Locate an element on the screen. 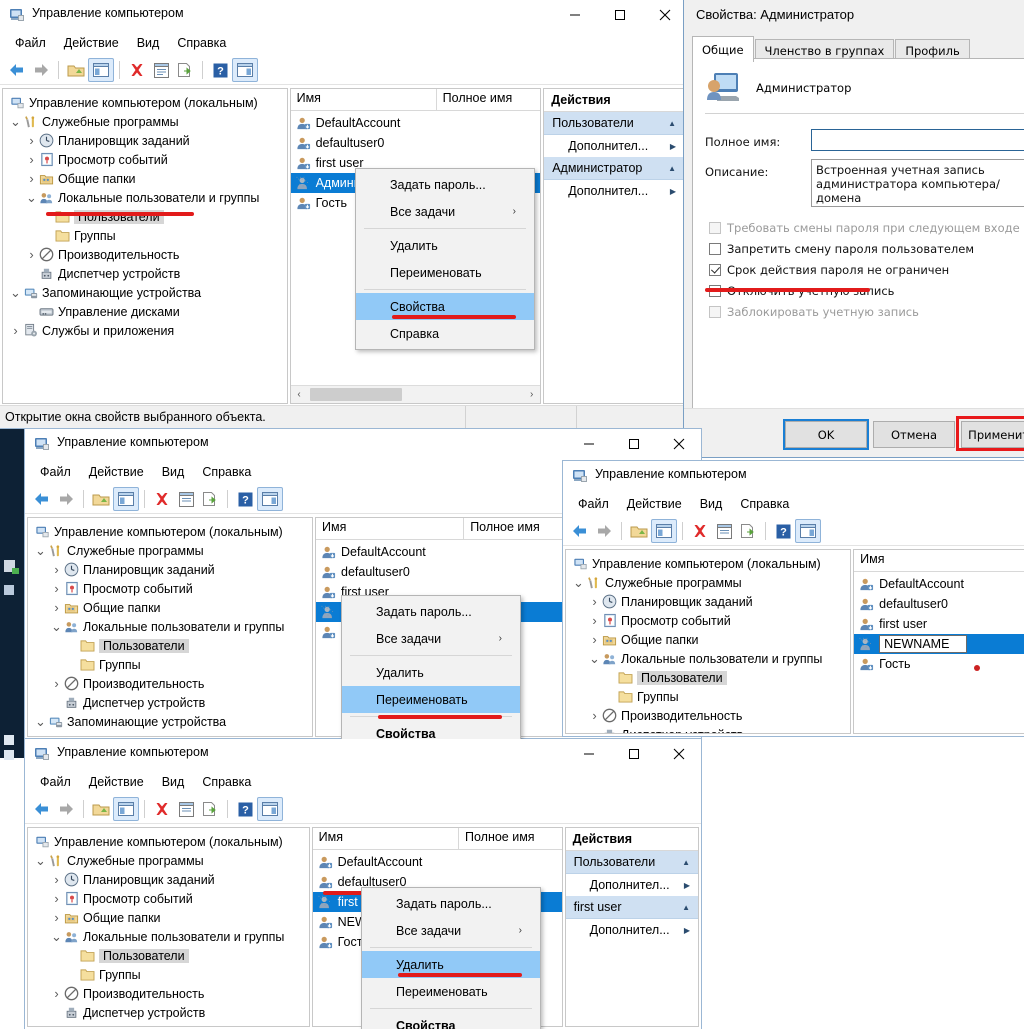 The image size is (1024, 1029). menu-action: Действие is located at coordinates (116, 782).